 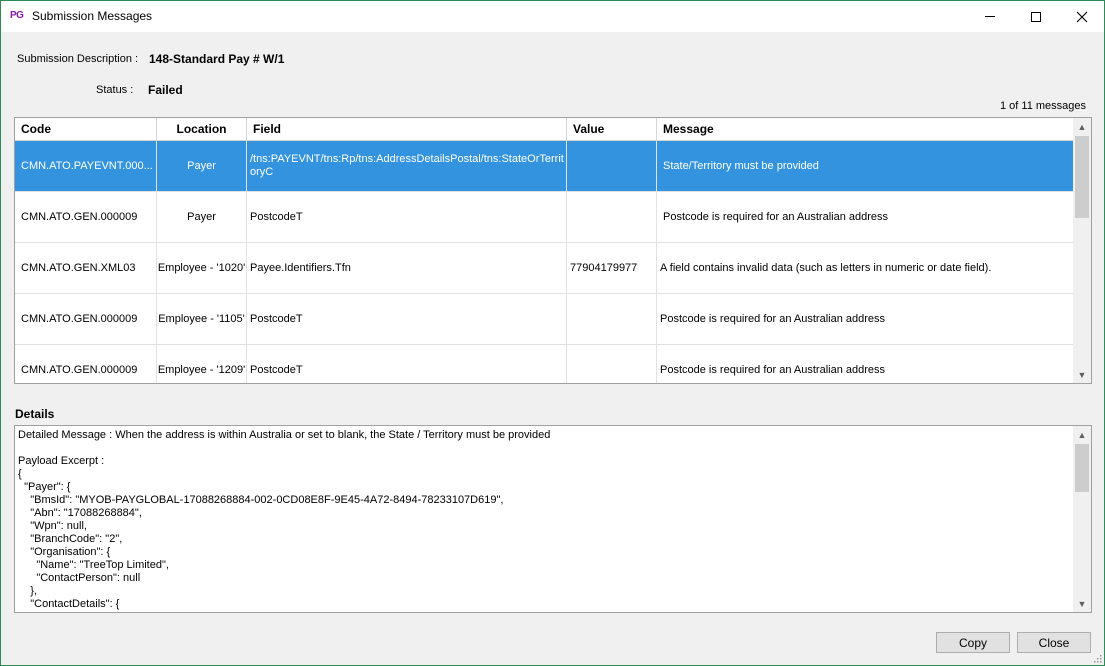 I want to click on minimize-button, so click(x=990, y=16).